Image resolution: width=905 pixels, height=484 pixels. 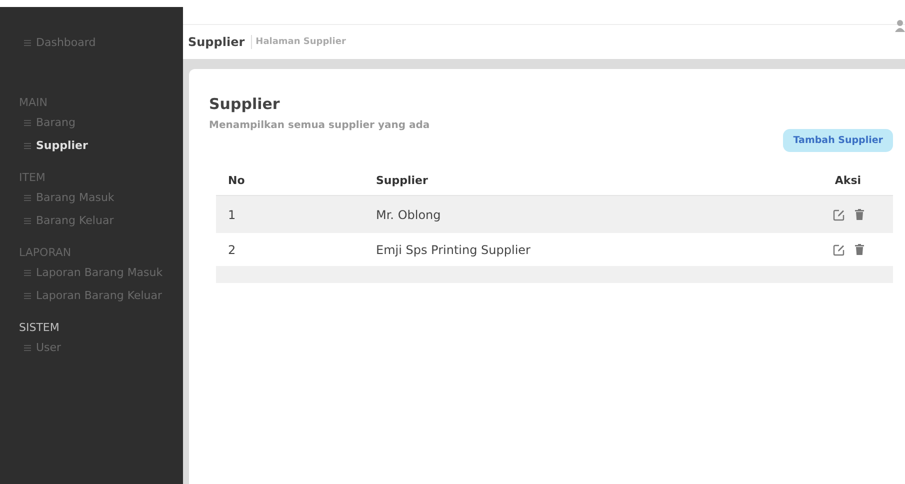 I want to click on section-title: SISTEM, so click(x=39, y=327).